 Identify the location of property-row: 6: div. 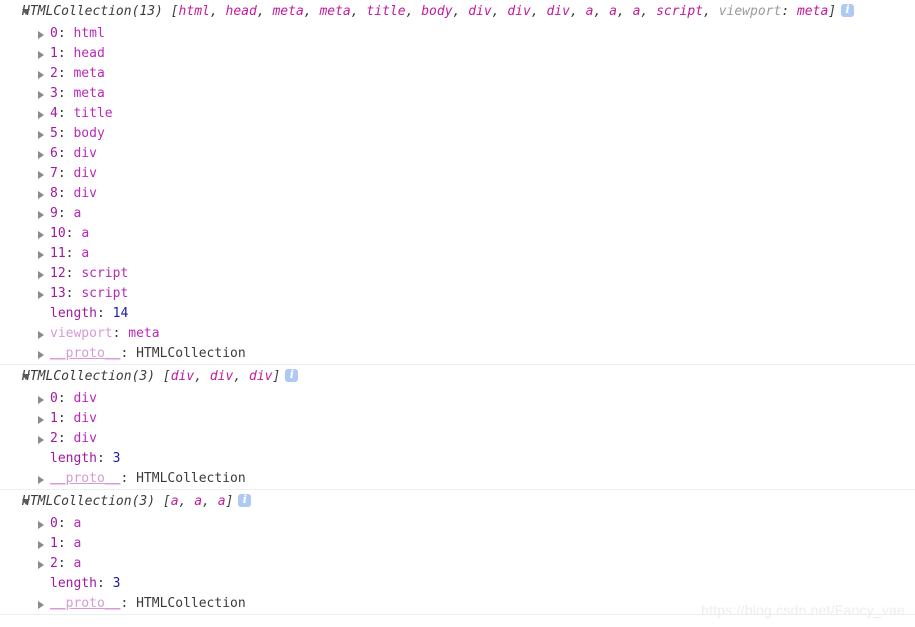
(457, 154).